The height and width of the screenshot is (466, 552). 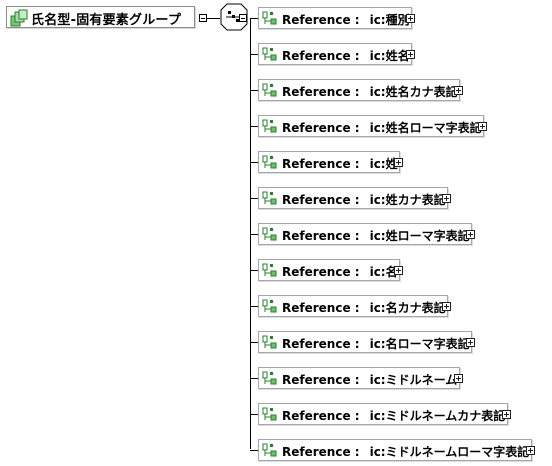 What do you see at coordinates (407, 200) in the screenshot?
I see `element-reference-name: ic:姓カナ表記` at bounding box center [407, 200].